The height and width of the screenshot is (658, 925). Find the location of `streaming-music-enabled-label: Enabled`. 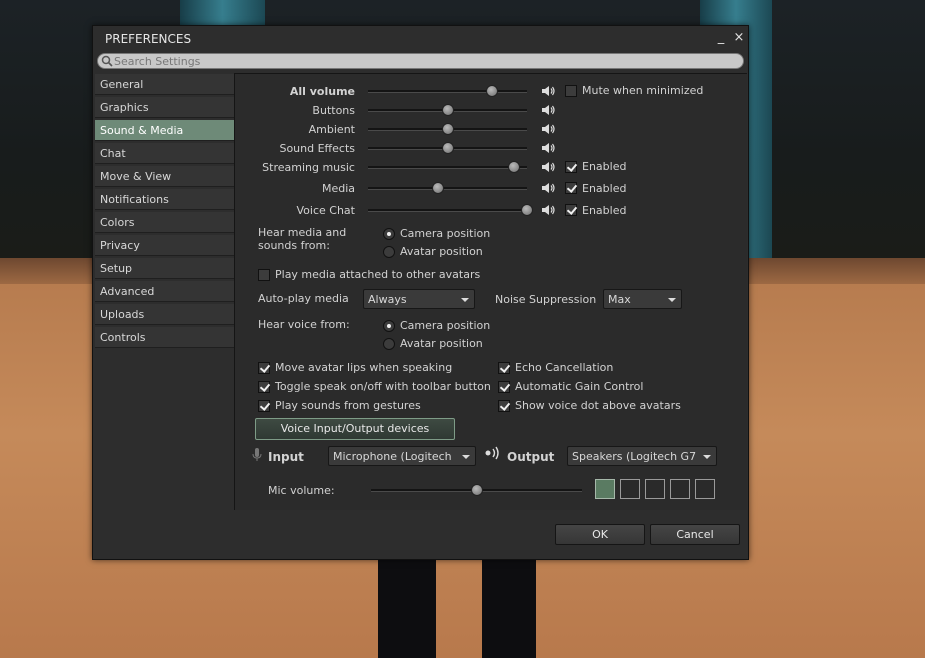

streaming-music-enabled-label: Enabled is located at coordinates (604, 166).